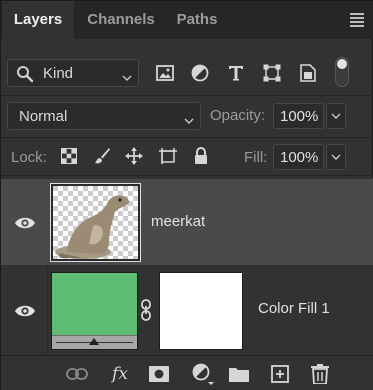  What do you see at coordinates (308, 73) in the screenshot?
I see `smart-object-filter-icon` at bounding box center [308, 73].